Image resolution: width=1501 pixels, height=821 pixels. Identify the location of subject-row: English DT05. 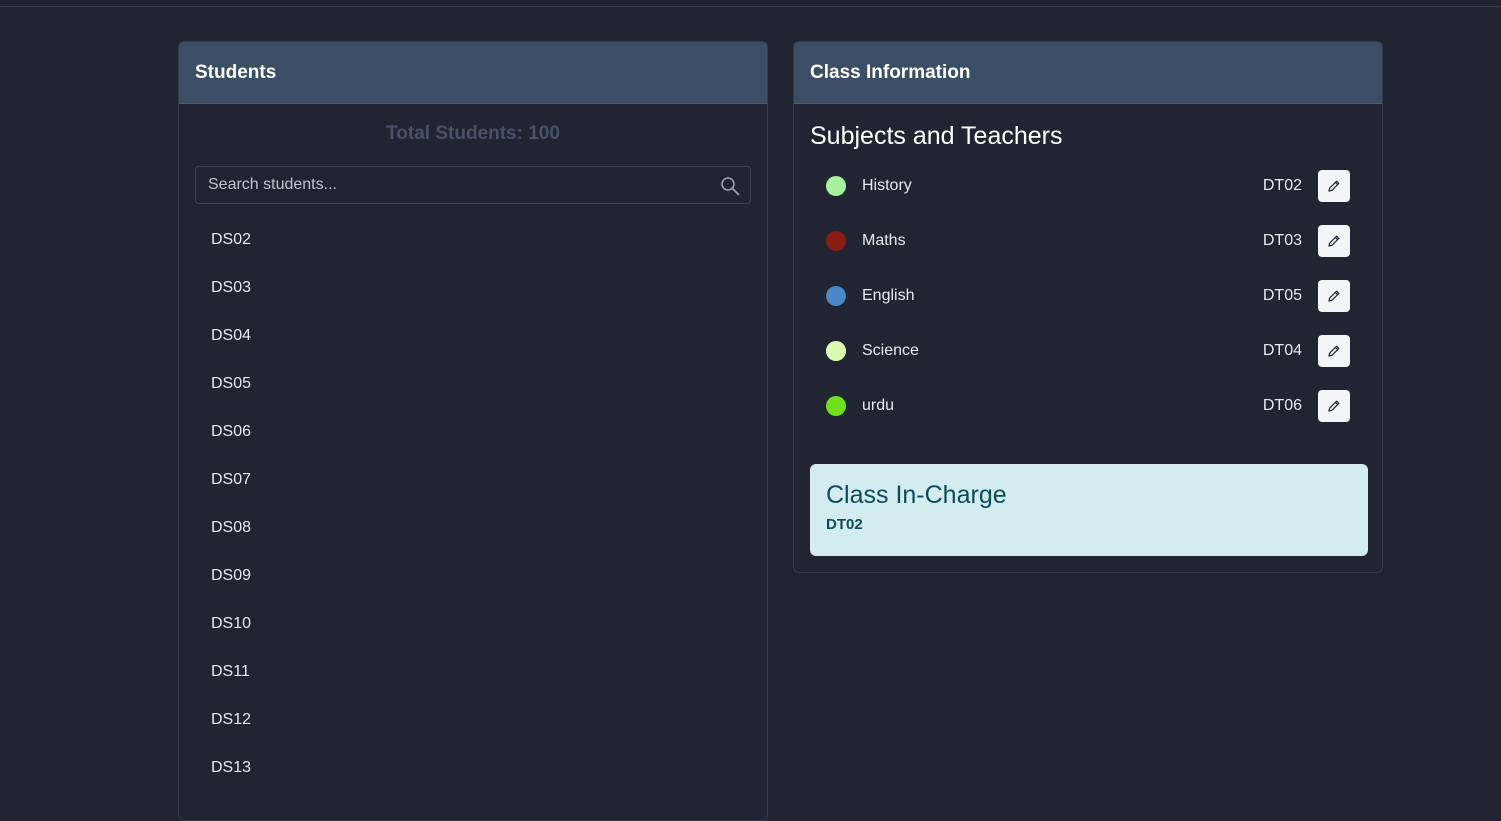
(1088, 299).